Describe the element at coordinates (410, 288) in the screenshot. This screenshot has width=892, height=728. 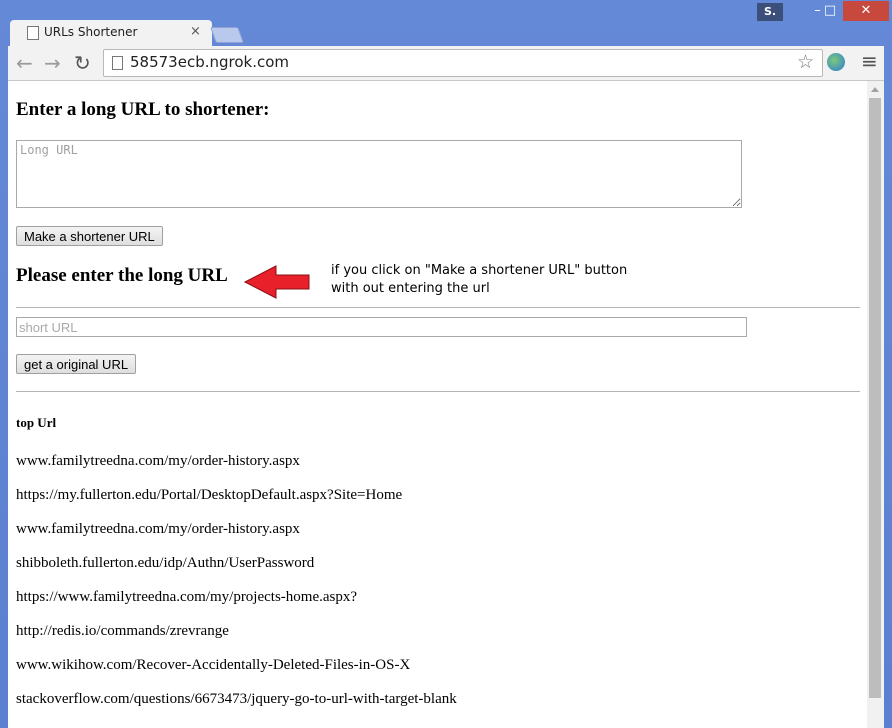
I see `annotation-line: with out entering the url` at that location.